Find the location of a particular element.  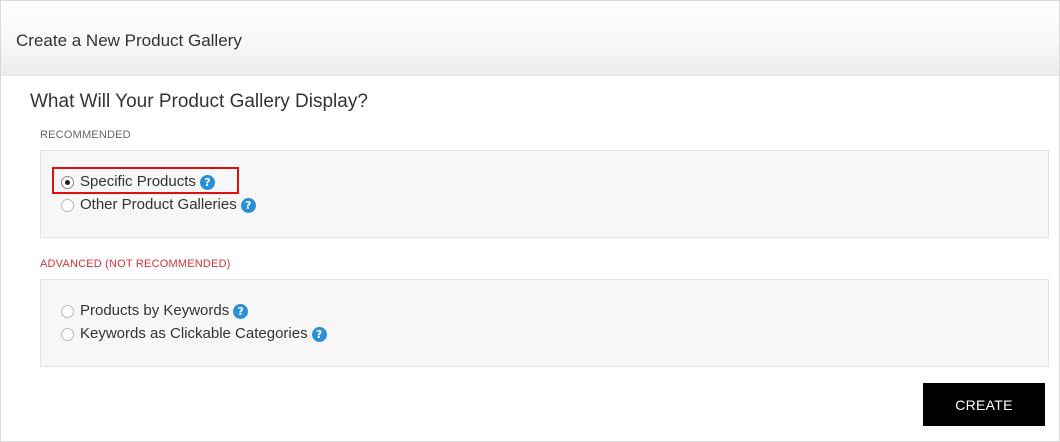

radio-keywords-as-clickable-categories is located at coordinates (67, 334).